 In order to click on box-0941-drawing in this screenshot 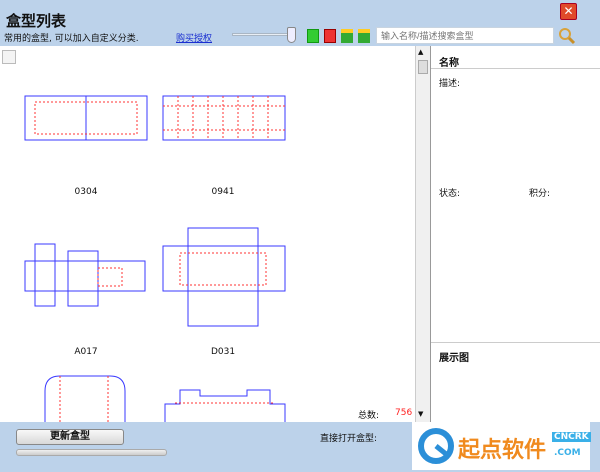, I will do `click(224, 118)`.